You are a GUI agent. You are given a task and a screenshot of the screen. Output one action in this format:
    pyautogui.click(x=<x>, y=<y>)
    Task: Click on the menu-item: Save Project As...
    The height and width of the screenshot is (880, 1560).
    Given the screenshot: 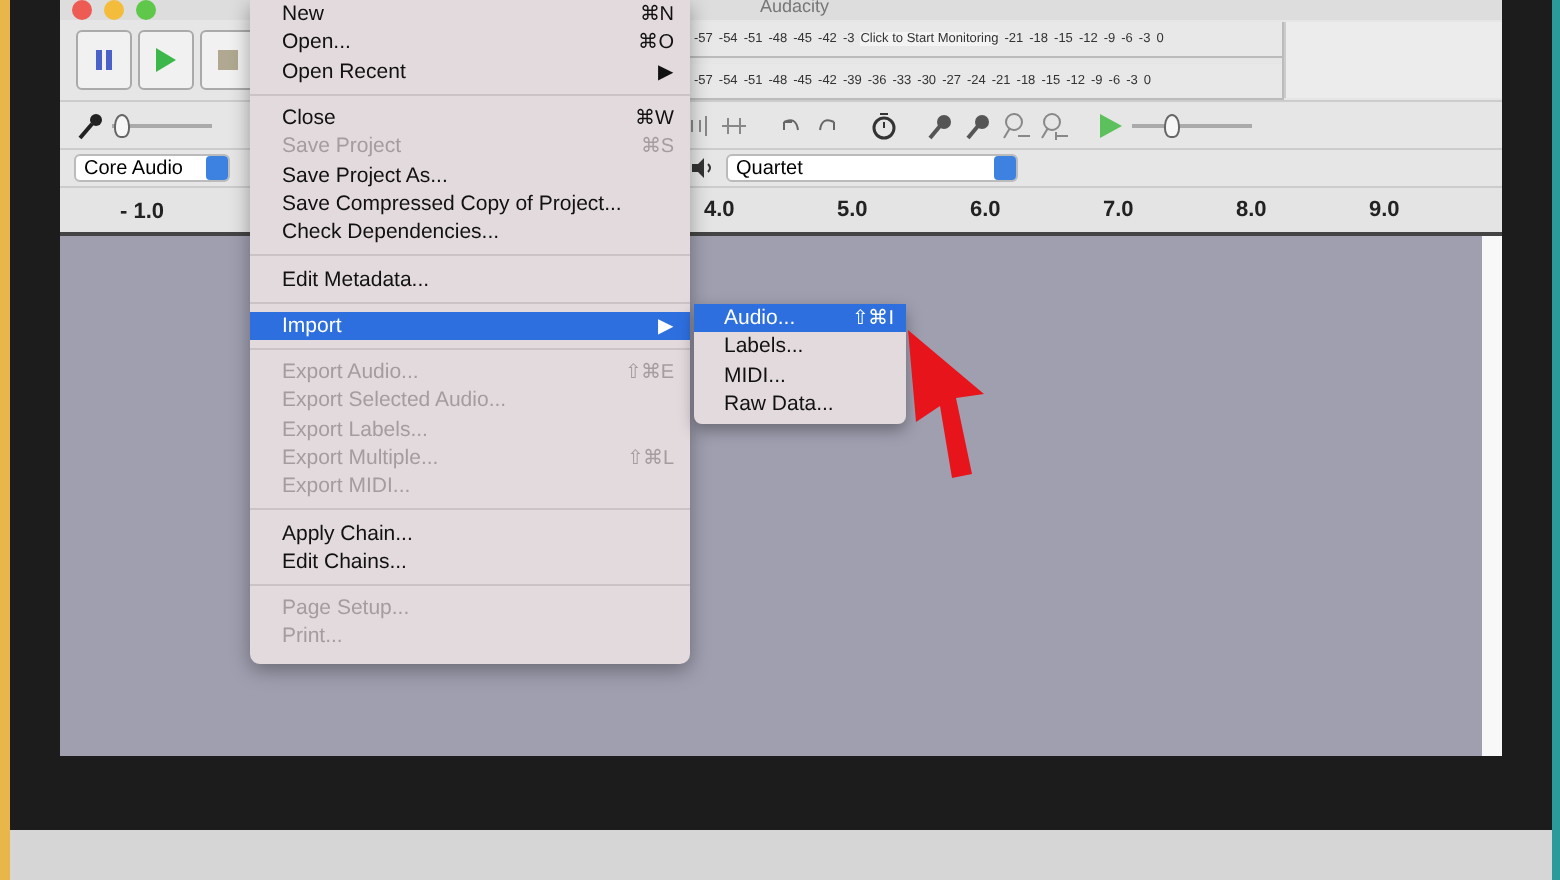 What is the action you would take?
    pyautogui.click(x=470, y=175)
    